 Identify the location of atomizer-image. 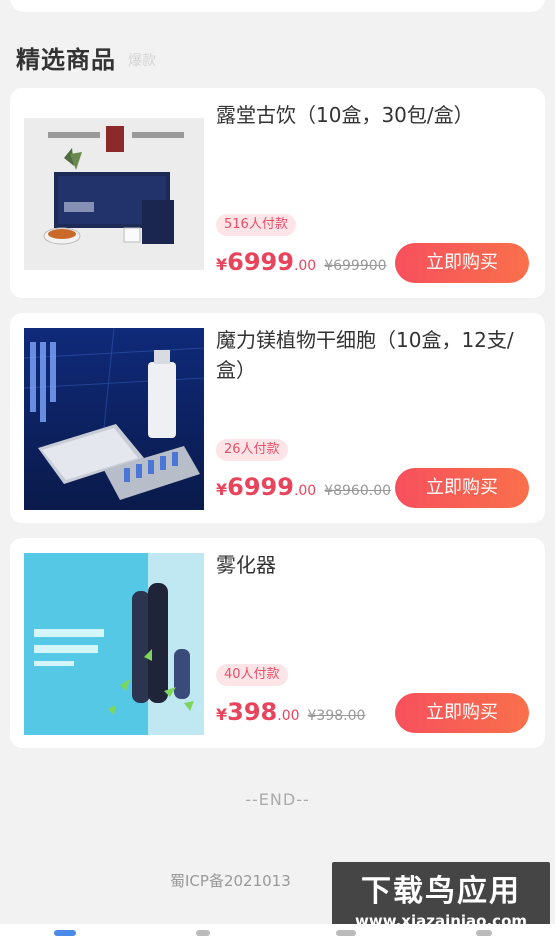
(114, 644).